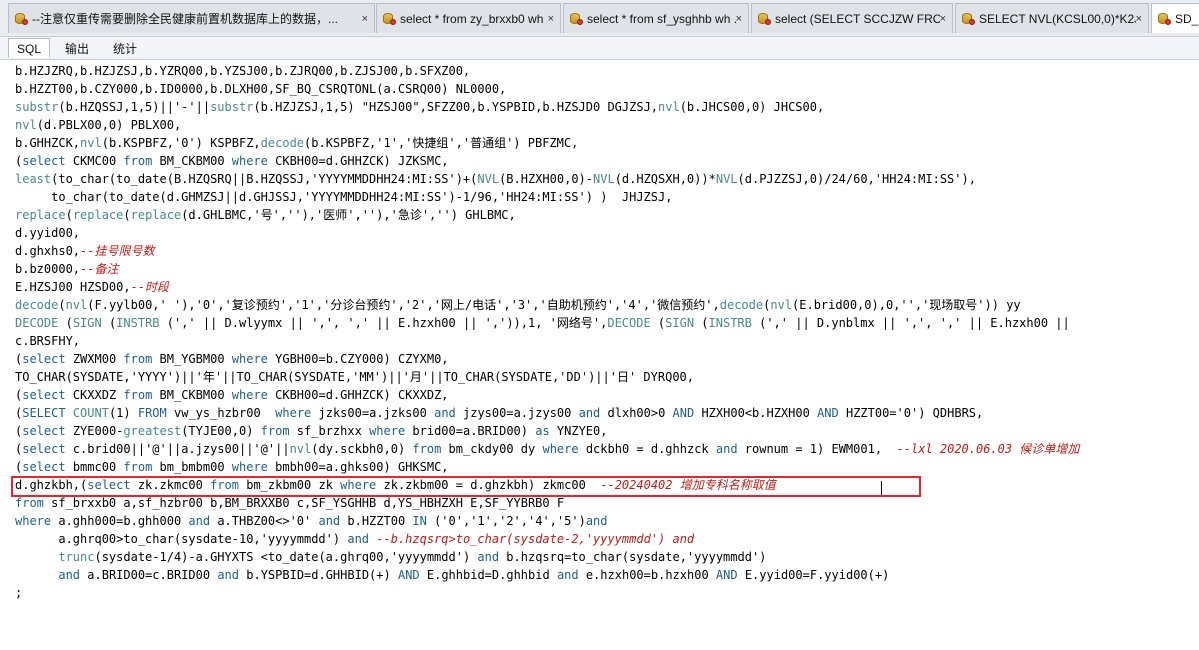 The height and width of the screenshot is (650, 1199). I want to click on code-token: (B.HZXH00,0)-, so click(546, 179).